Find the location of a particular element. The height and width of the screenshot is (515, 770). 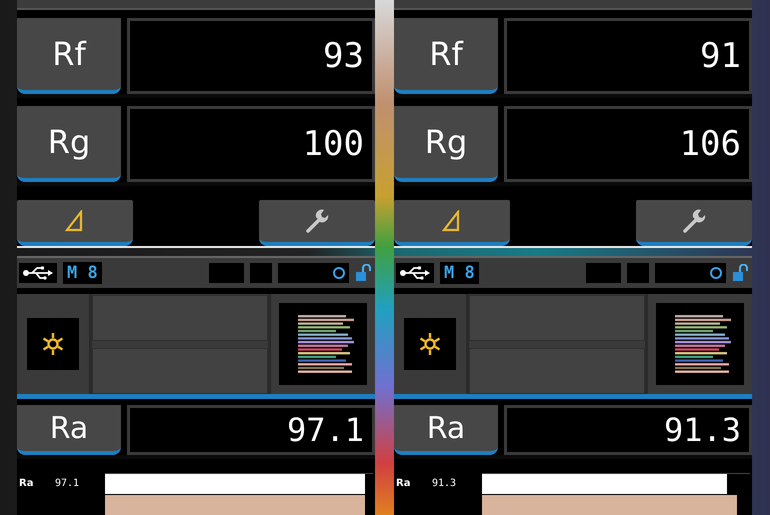

bar-value: 91.3 is located at coordinates (445, 483).